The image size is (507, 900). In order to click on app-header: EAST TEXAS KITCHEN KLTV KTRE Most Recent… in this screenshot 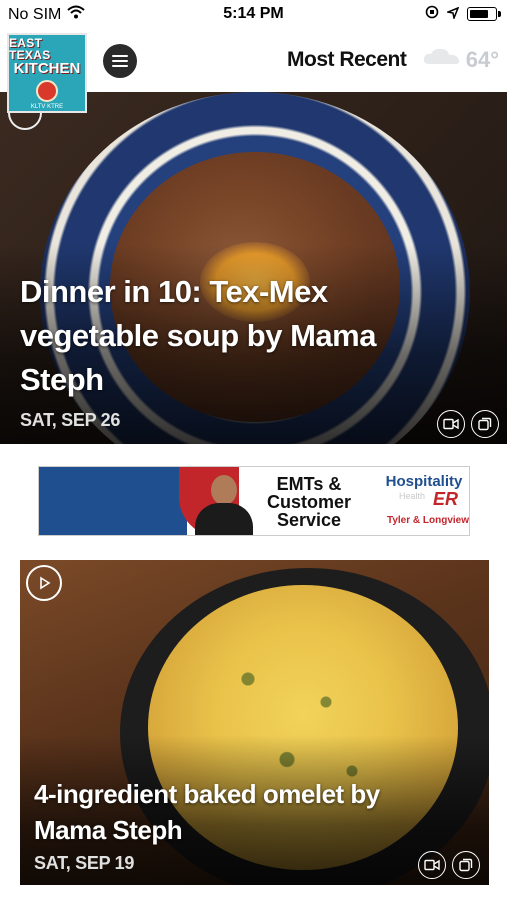, I will do `click(253, 71)`.